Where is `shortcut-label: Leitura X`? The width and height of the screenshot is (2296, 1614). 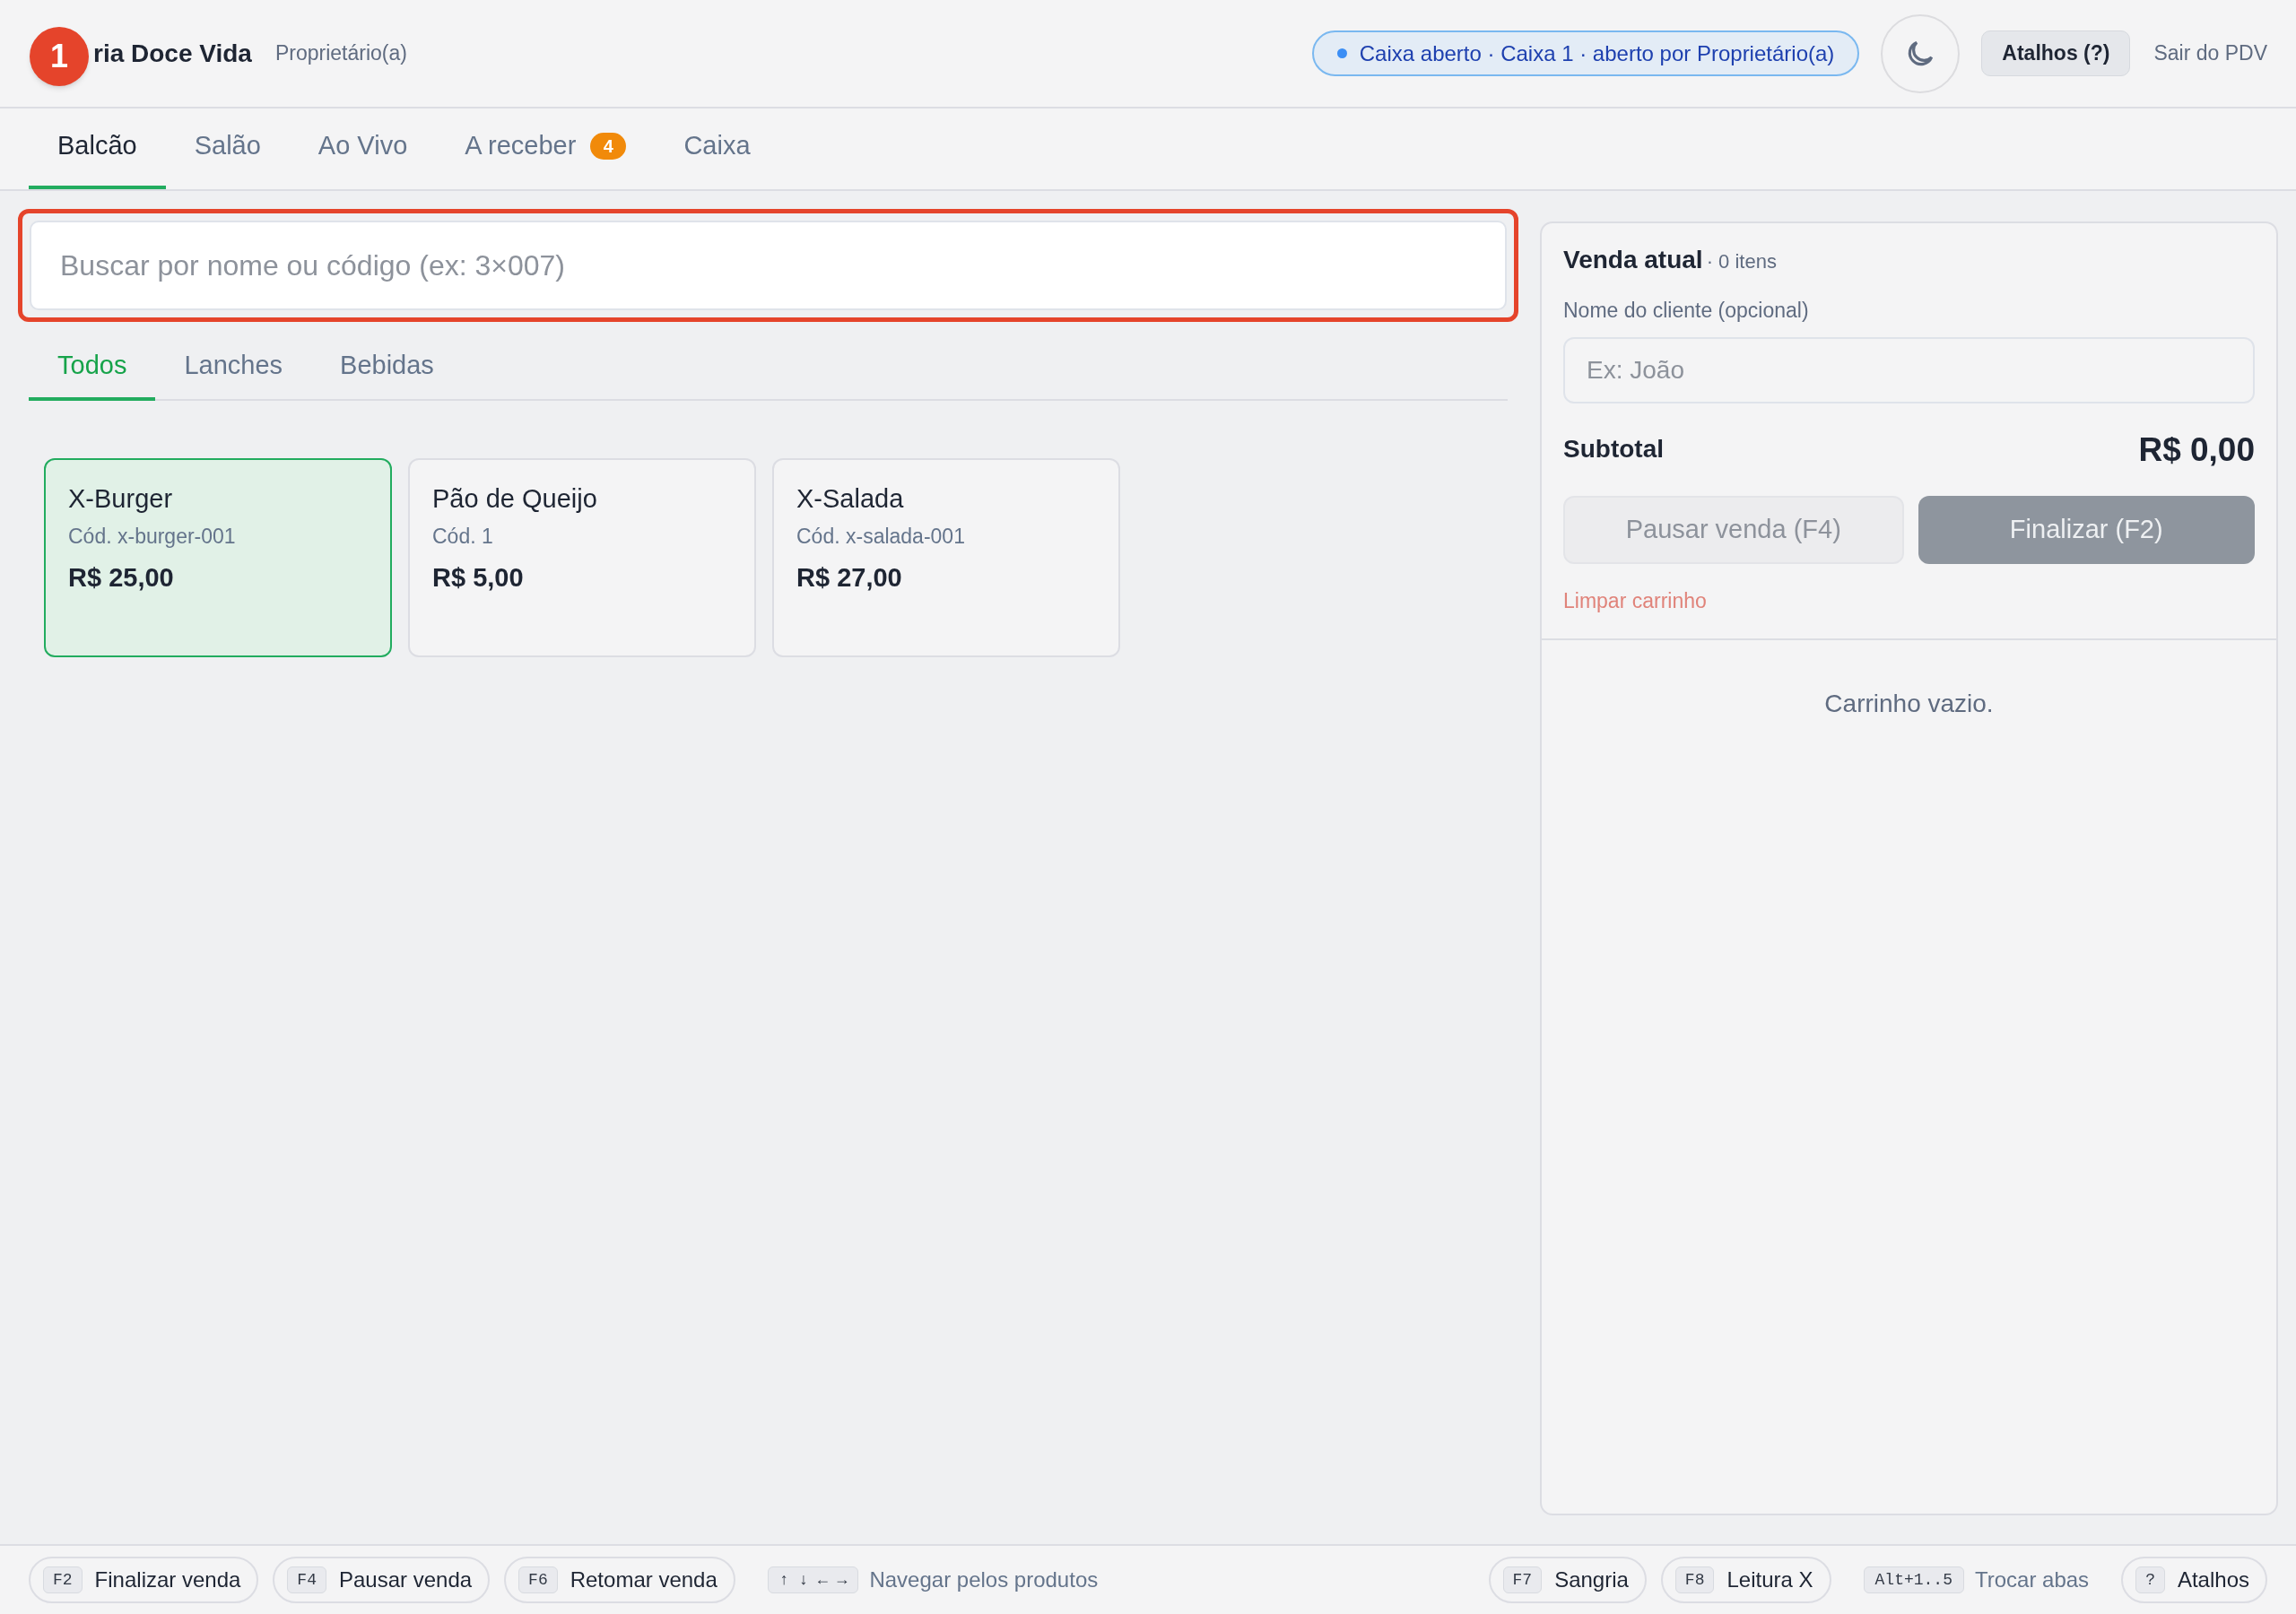 shortcut-label: Leitura X is located at coordinates (1769, 1579).